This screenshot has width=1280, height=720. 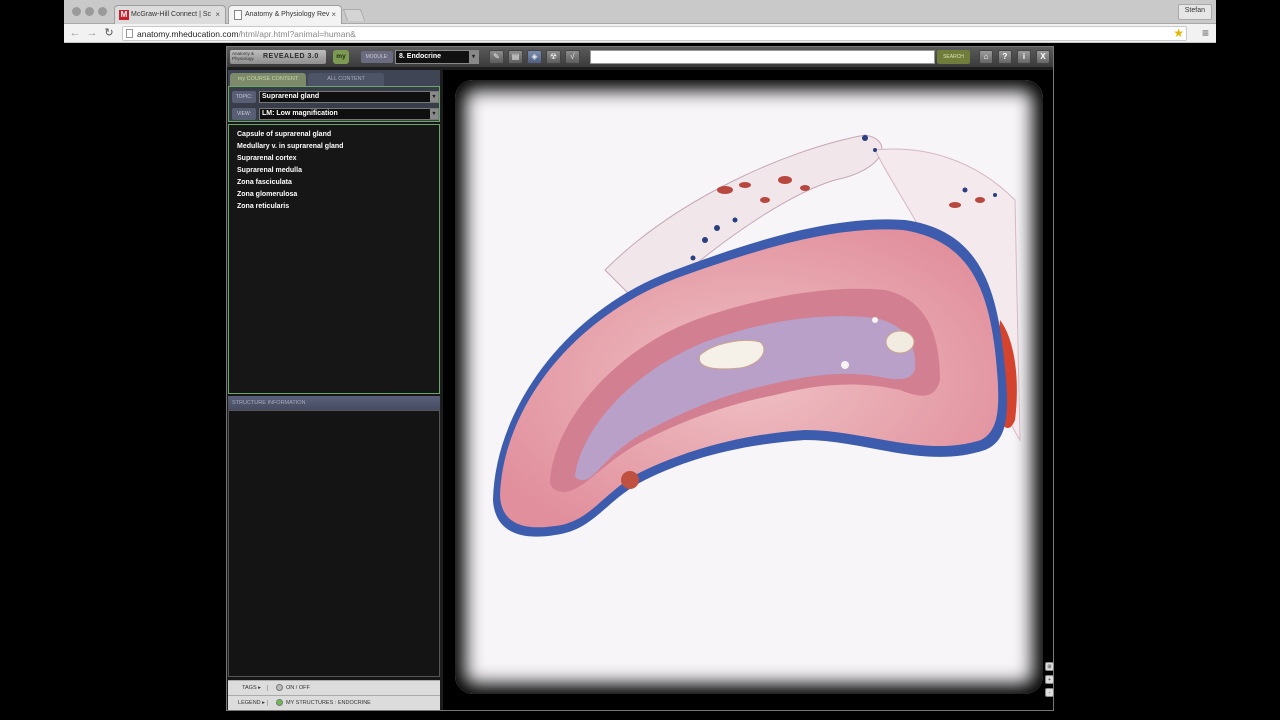 What do you see at coordinates (496, 57) in the screenshot?
I see `pencil-icon: ✎` at bounding box center [496, 57].